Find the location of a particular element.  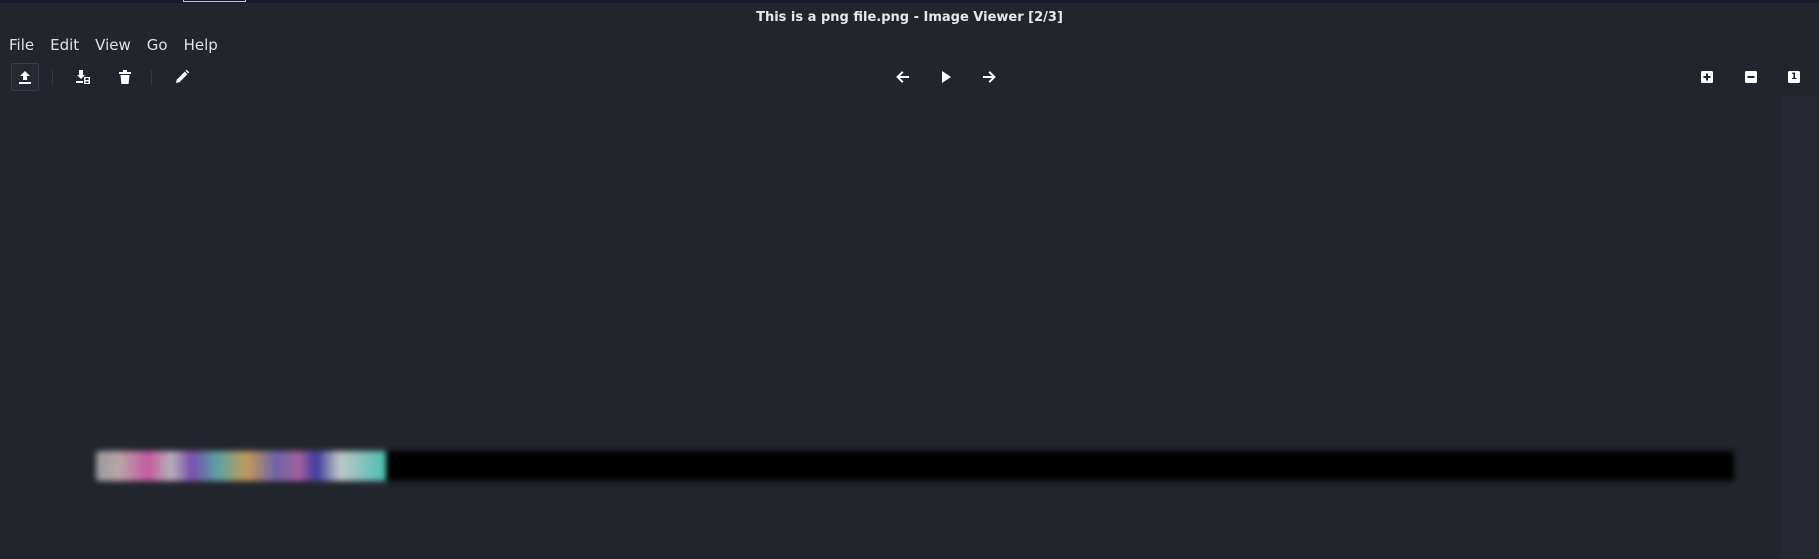

save-as-icon is located at coordinates (83, 77).